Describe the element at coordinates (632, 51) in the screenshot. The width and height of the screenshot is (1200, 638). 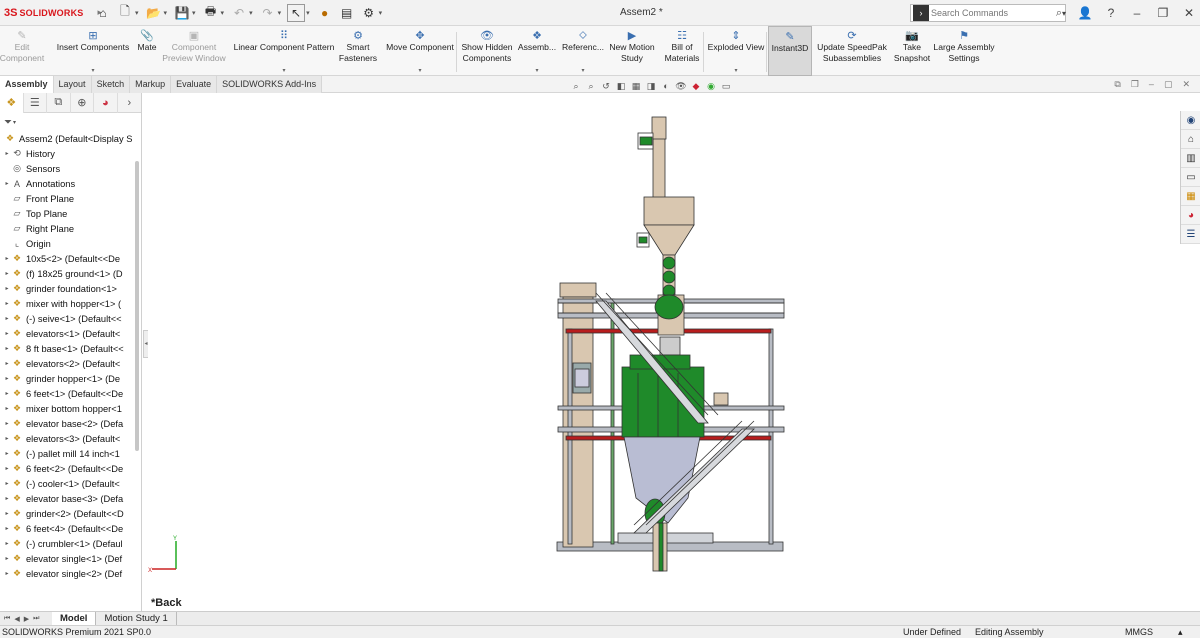
I see `ribbon-button-10: ▶ New Motion Study` at that location.